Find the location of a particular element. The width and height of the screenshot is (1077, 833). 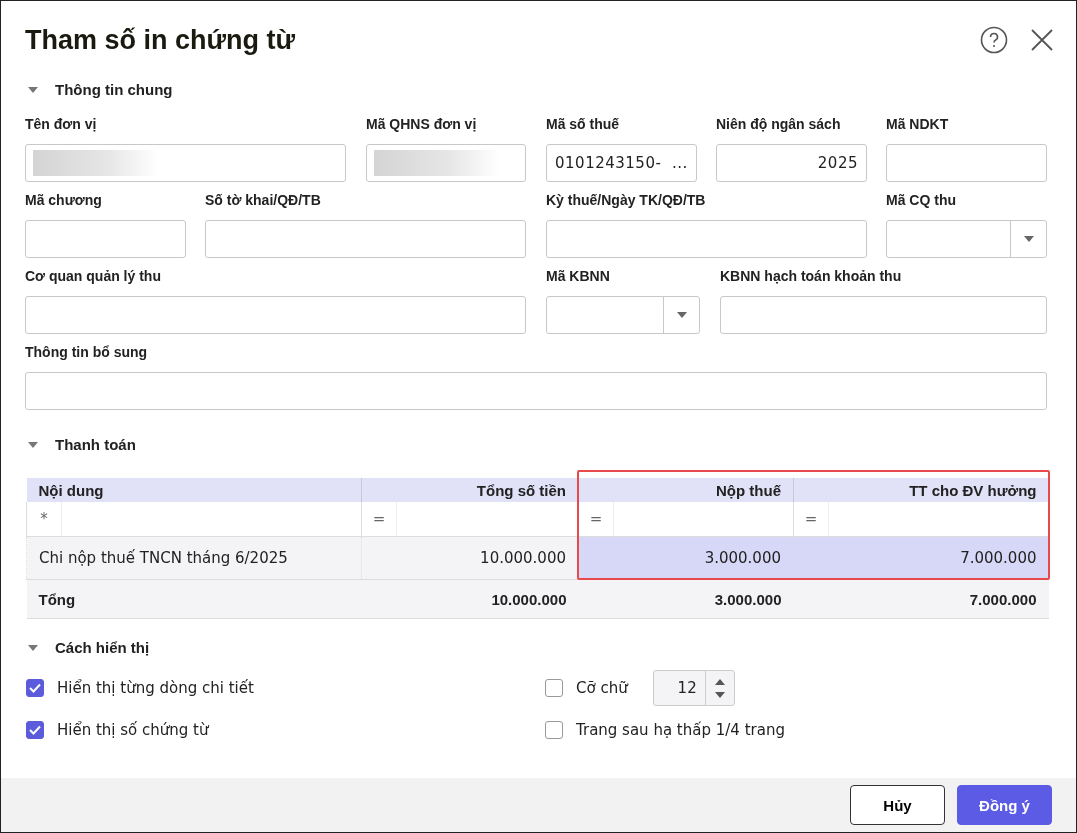

field-label: Mã số thuế is located at coordinates (583, 125).